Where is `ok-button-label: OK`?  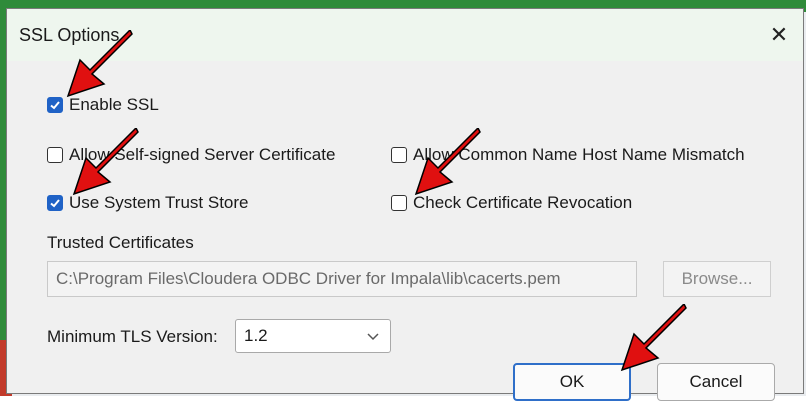
ok-button-label: OK is located at coordinates (572, 381).